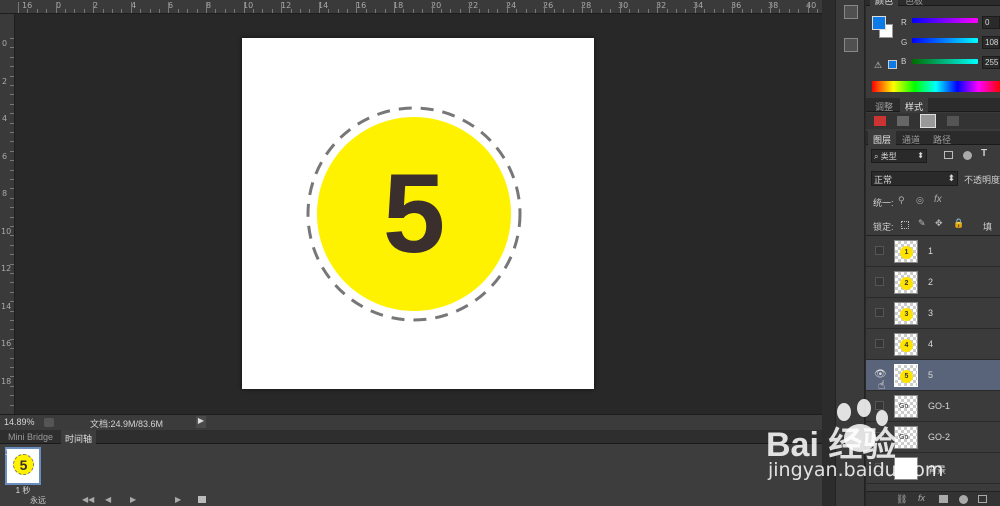 This screenshot has height=506, width=1000. Describe the element at coordinates (933, 105) in the screenshot. I see `adjust-panel-tabs: 调整 样式` at that location.